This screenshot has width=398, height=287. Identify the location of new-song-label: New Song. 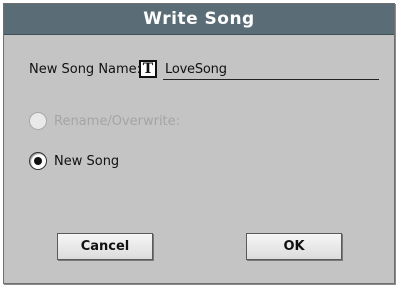
(87, 161).